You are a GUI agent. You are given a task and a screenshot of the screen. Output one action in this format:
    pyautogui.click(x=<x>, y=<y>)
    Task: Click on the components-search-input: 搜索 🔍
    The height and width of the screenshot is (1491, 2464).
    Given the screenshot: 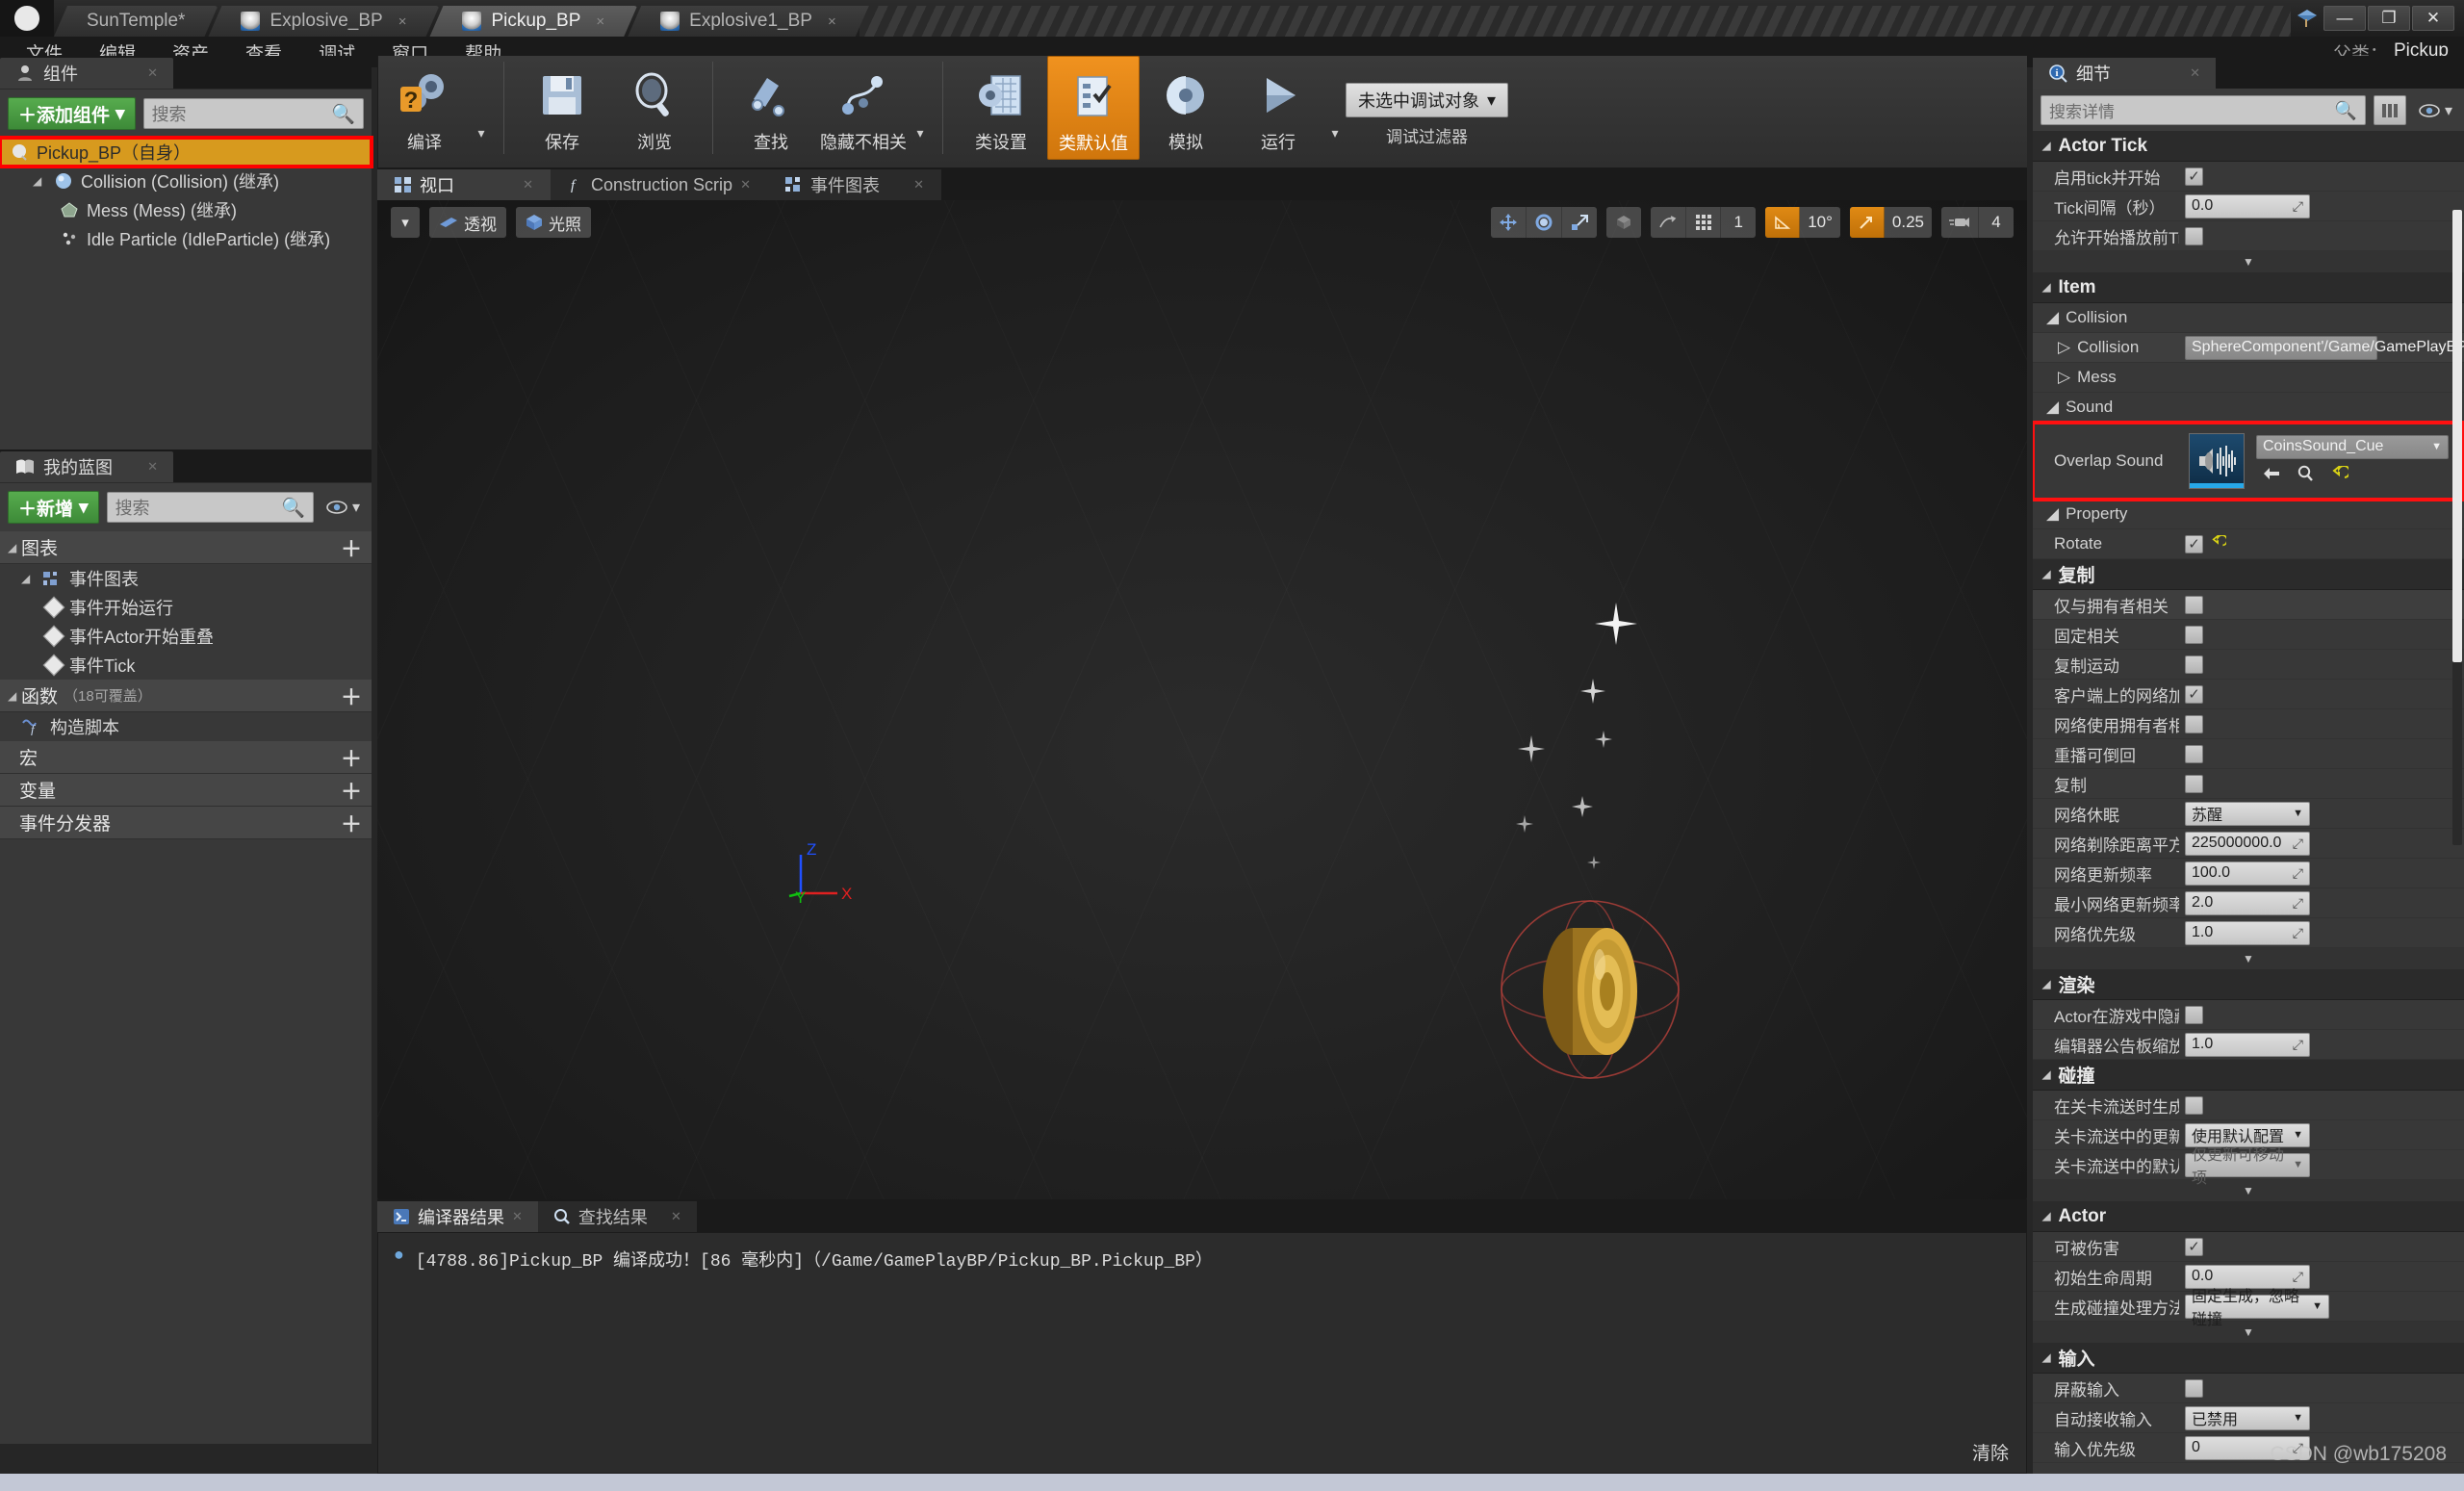 What is the action you would take?
    pyautogui.click(x=253, y=113)
    